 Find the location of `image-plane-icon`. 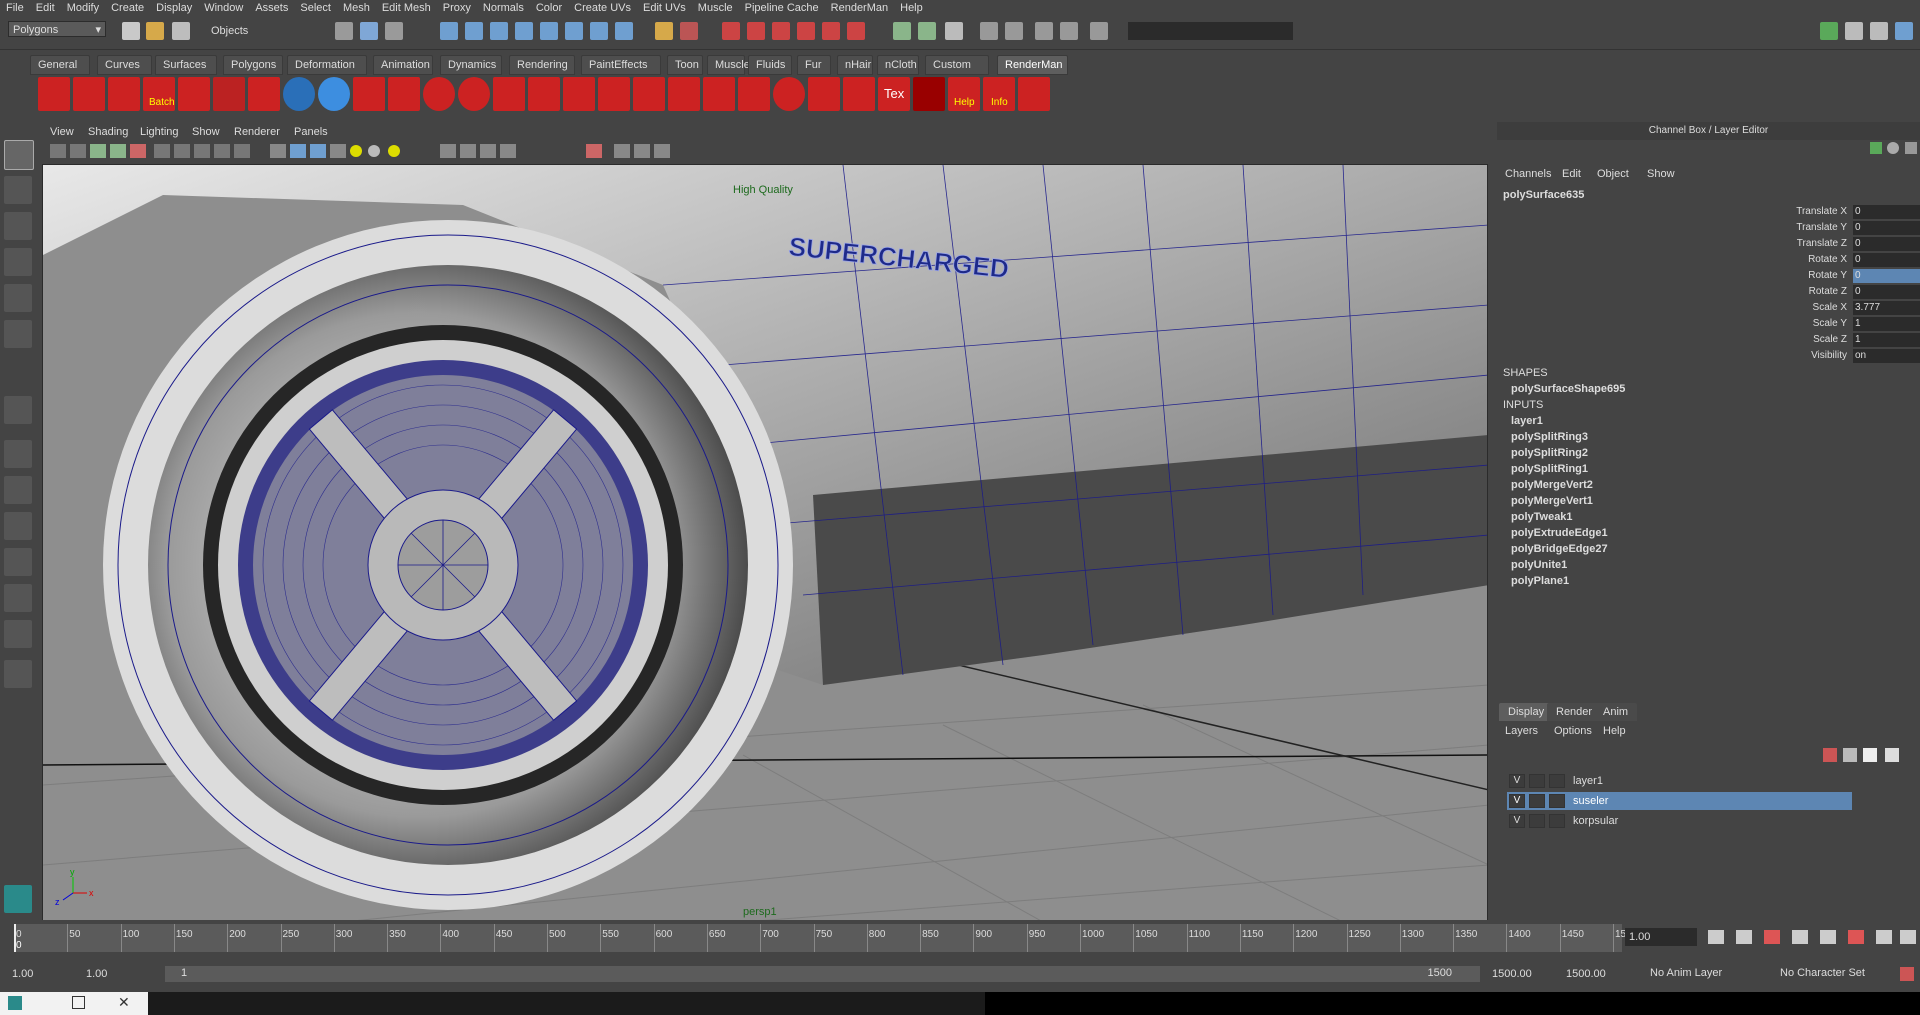

image-plane-icon is located at coordinates (118, 151).